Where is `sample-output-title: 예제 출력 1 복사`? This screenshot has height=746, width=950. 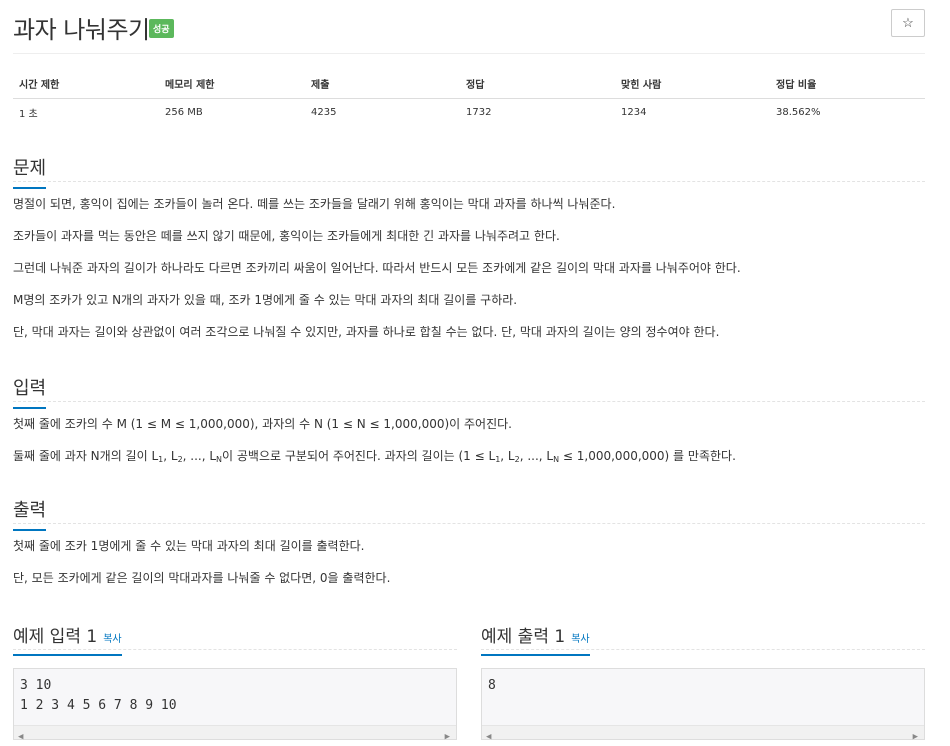
sample-output-title: 예제 출력 1 복사 is located at coordinates (535, 639).